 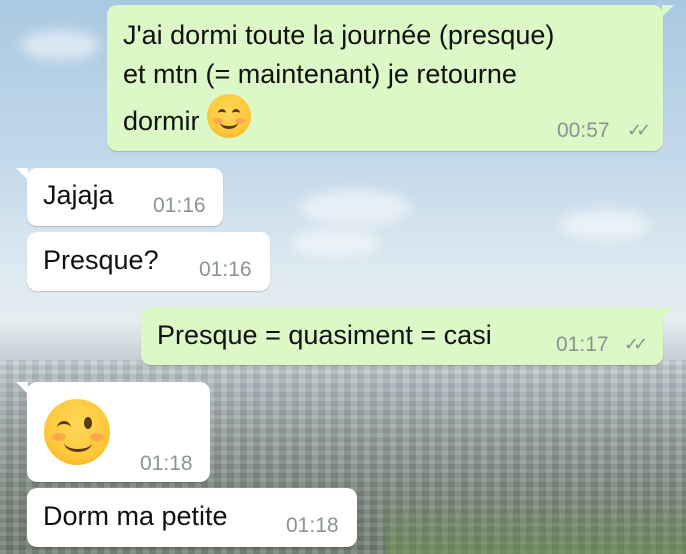 I want to click on message-bubble-incoming: Dorm ma petite 01:18, so click(x=192, y=517).